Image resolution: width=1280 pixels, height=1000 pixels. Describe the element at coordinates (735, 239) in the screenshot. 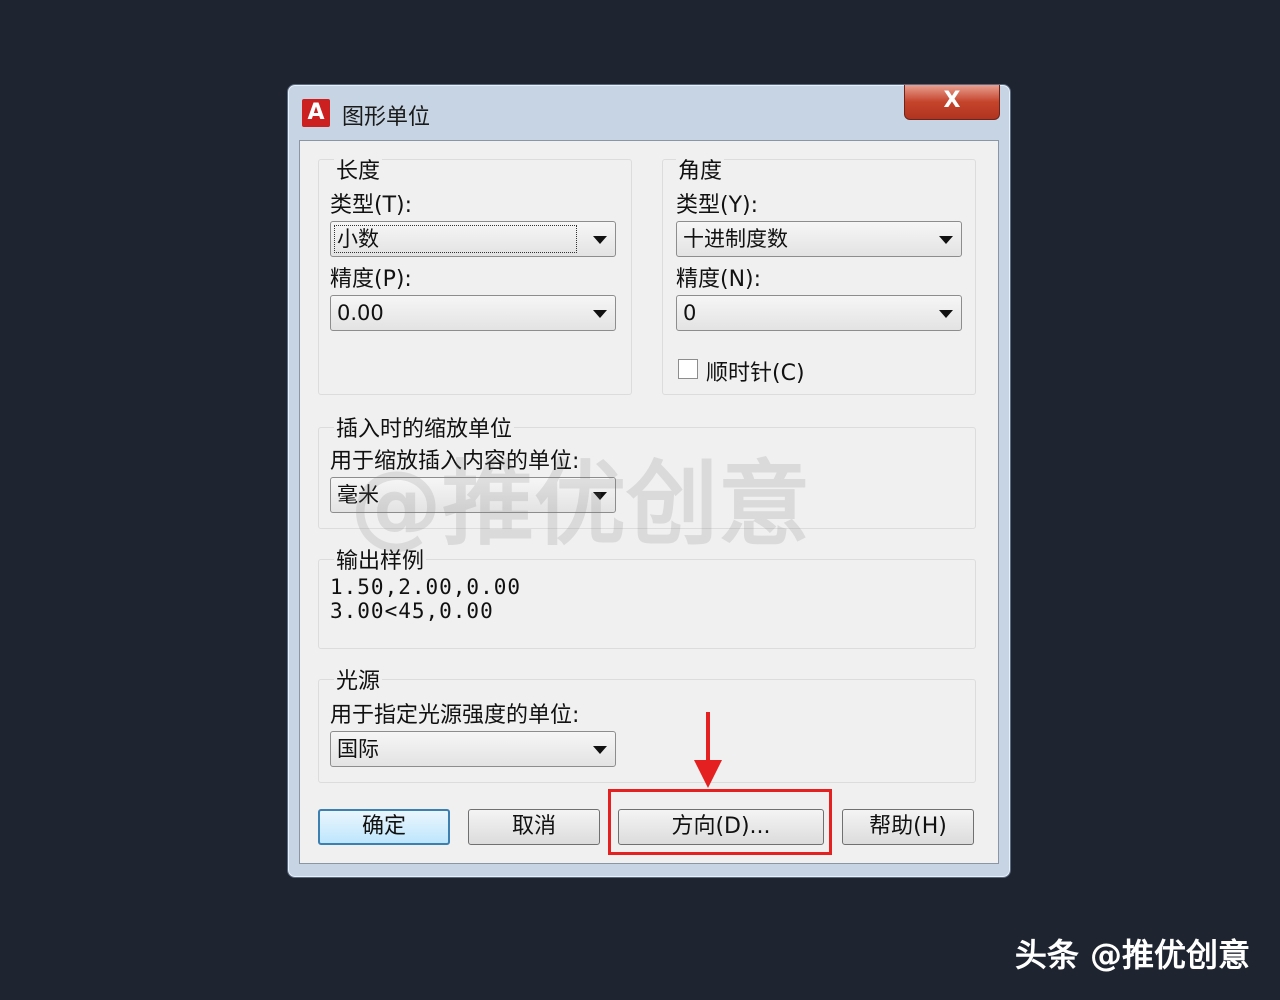

I see `angle-type-value: 十进制度数` at that location.